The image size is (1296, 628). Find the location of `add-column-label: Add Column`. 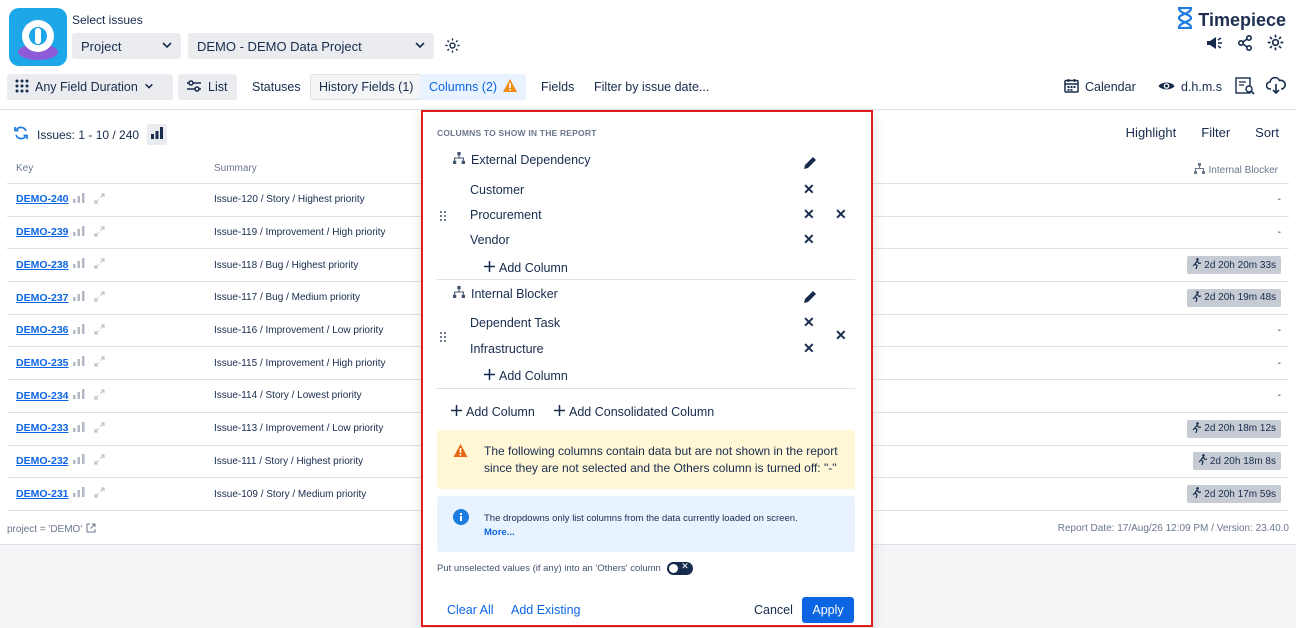

add-column-label: Add Column is located at coordinates (500, 412).